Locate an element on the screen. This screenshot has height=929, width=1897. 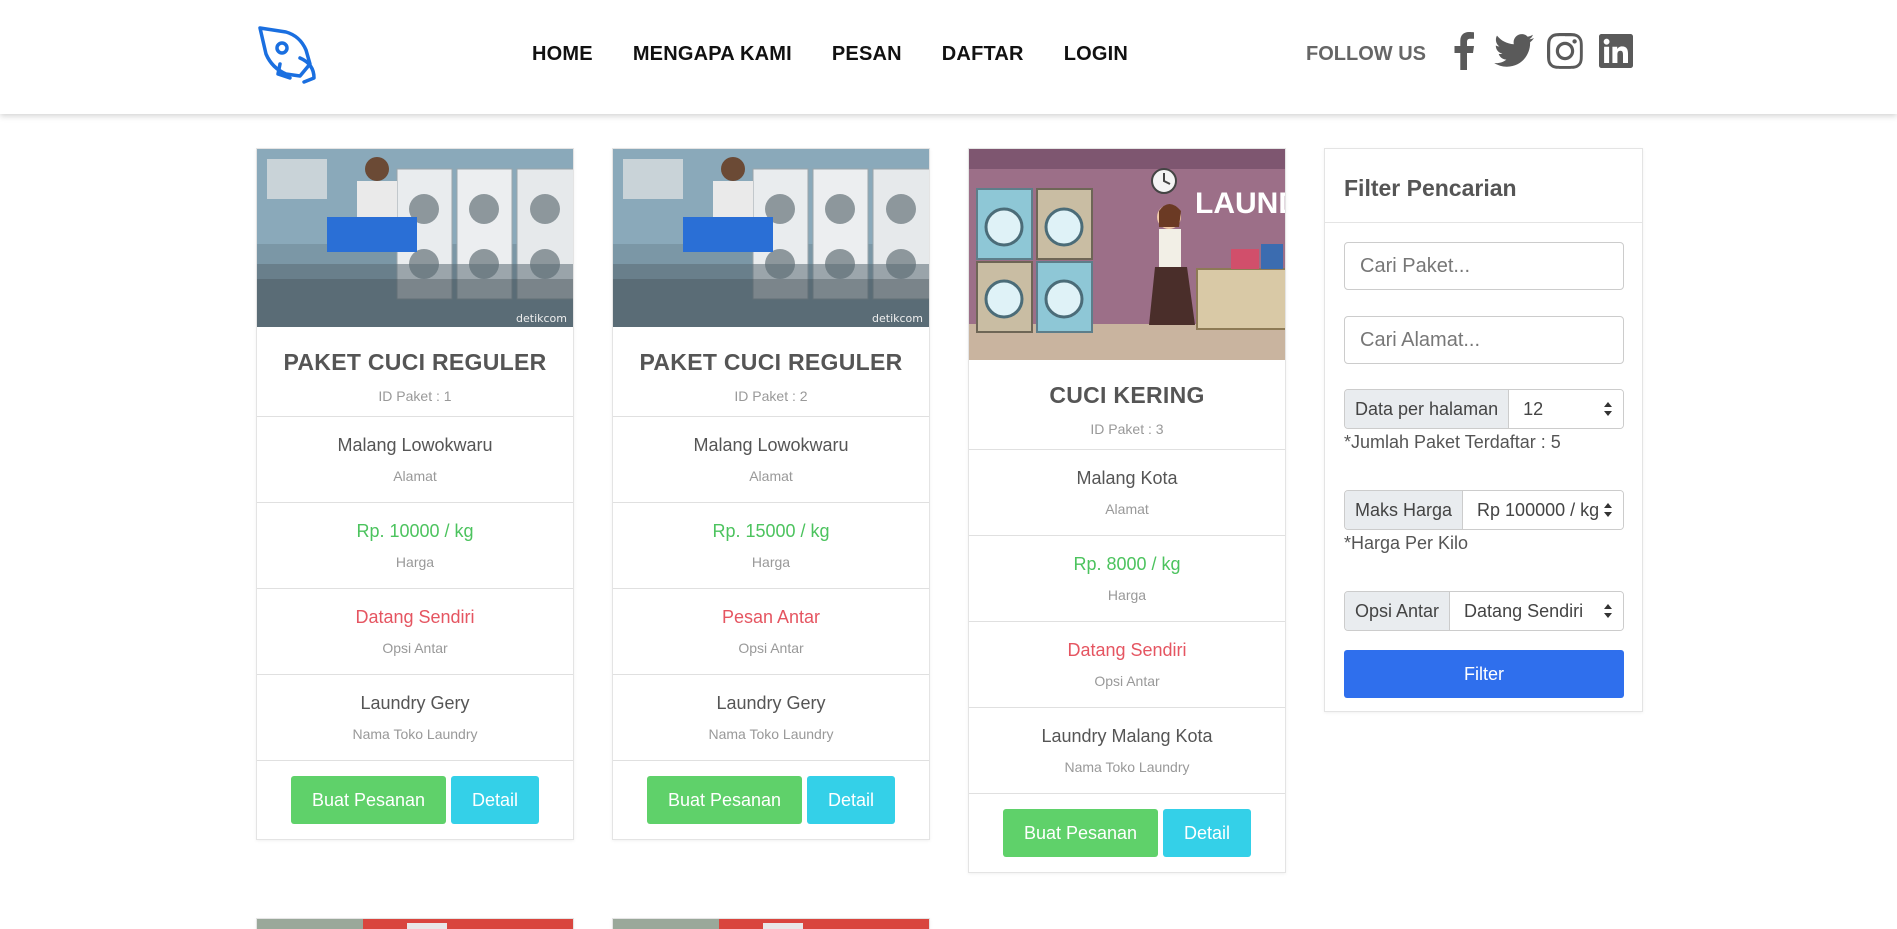
delivery-option-label: Opsi Antar is located at coordinates (1398, 611).